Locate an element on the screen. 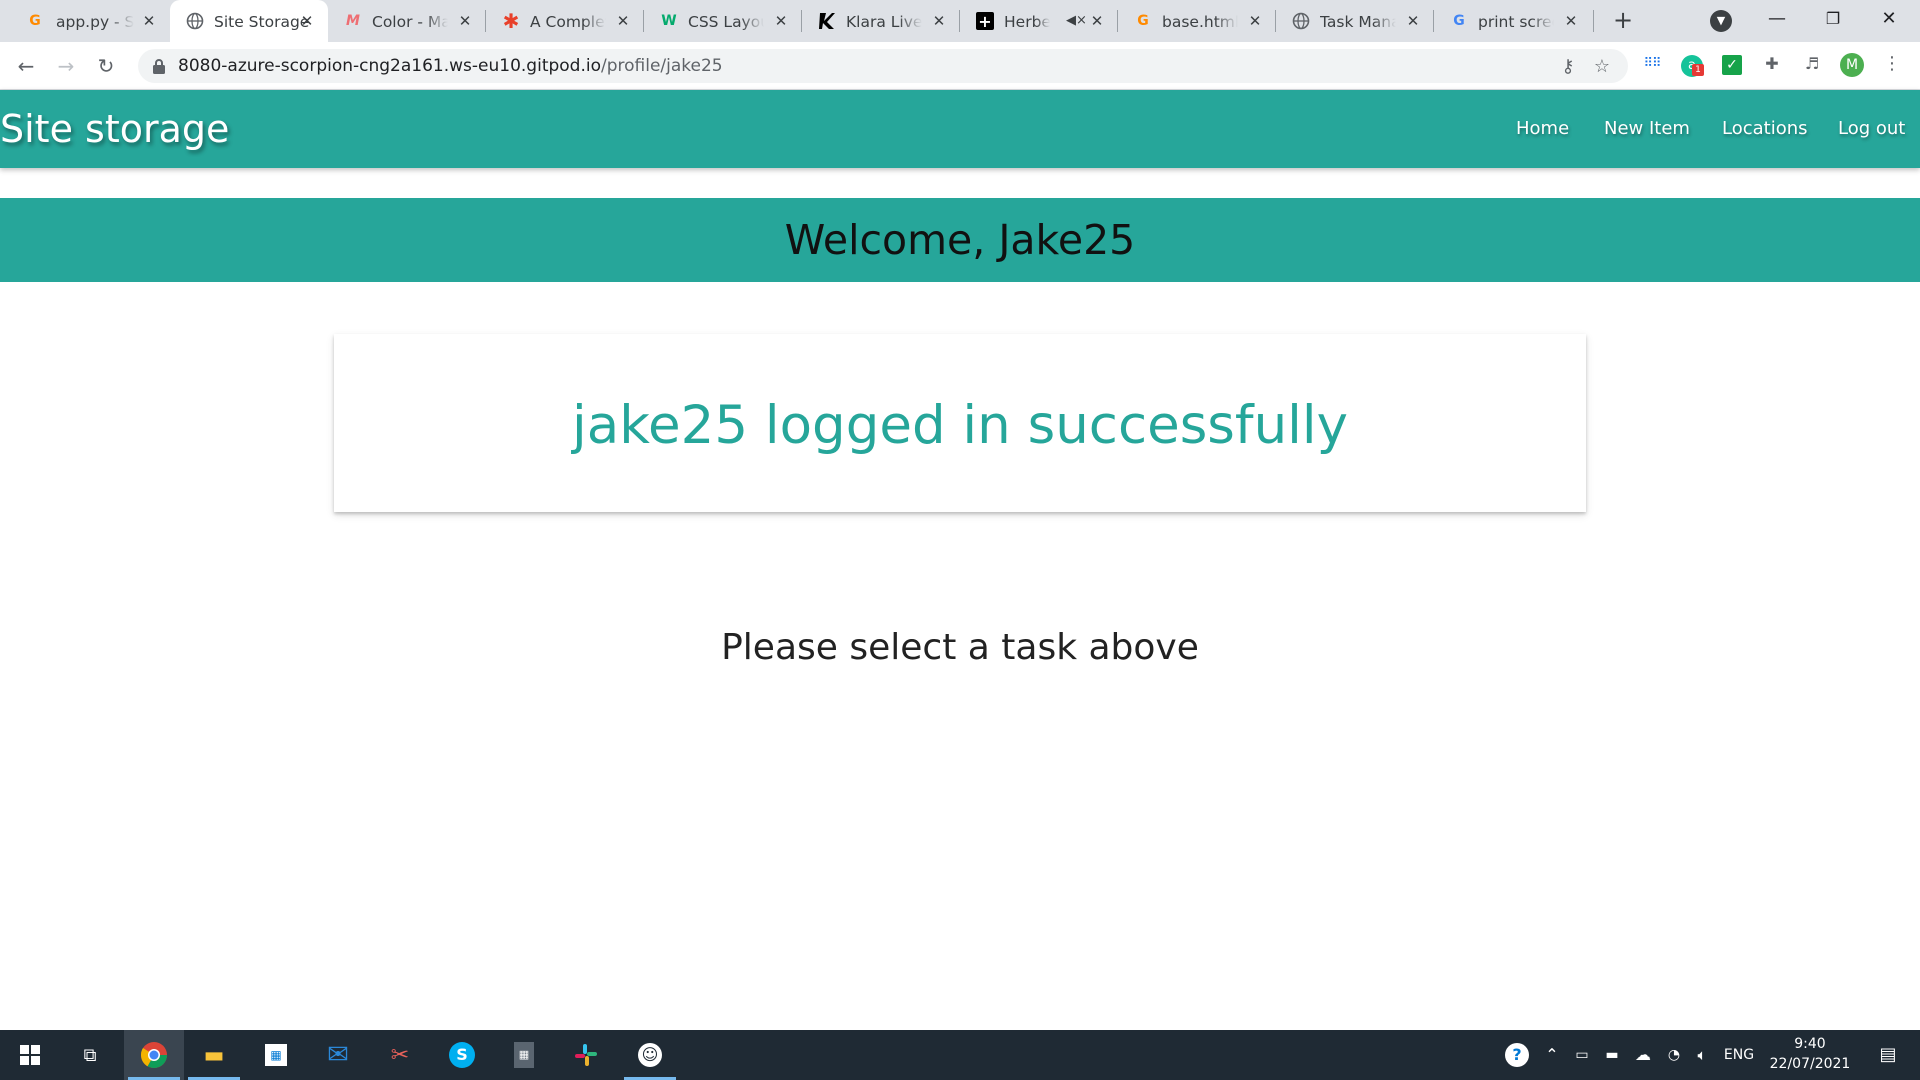 The width and height of the screenshot is (1920, 1080). skype-icon: S is located at coordinates (462, 1055).